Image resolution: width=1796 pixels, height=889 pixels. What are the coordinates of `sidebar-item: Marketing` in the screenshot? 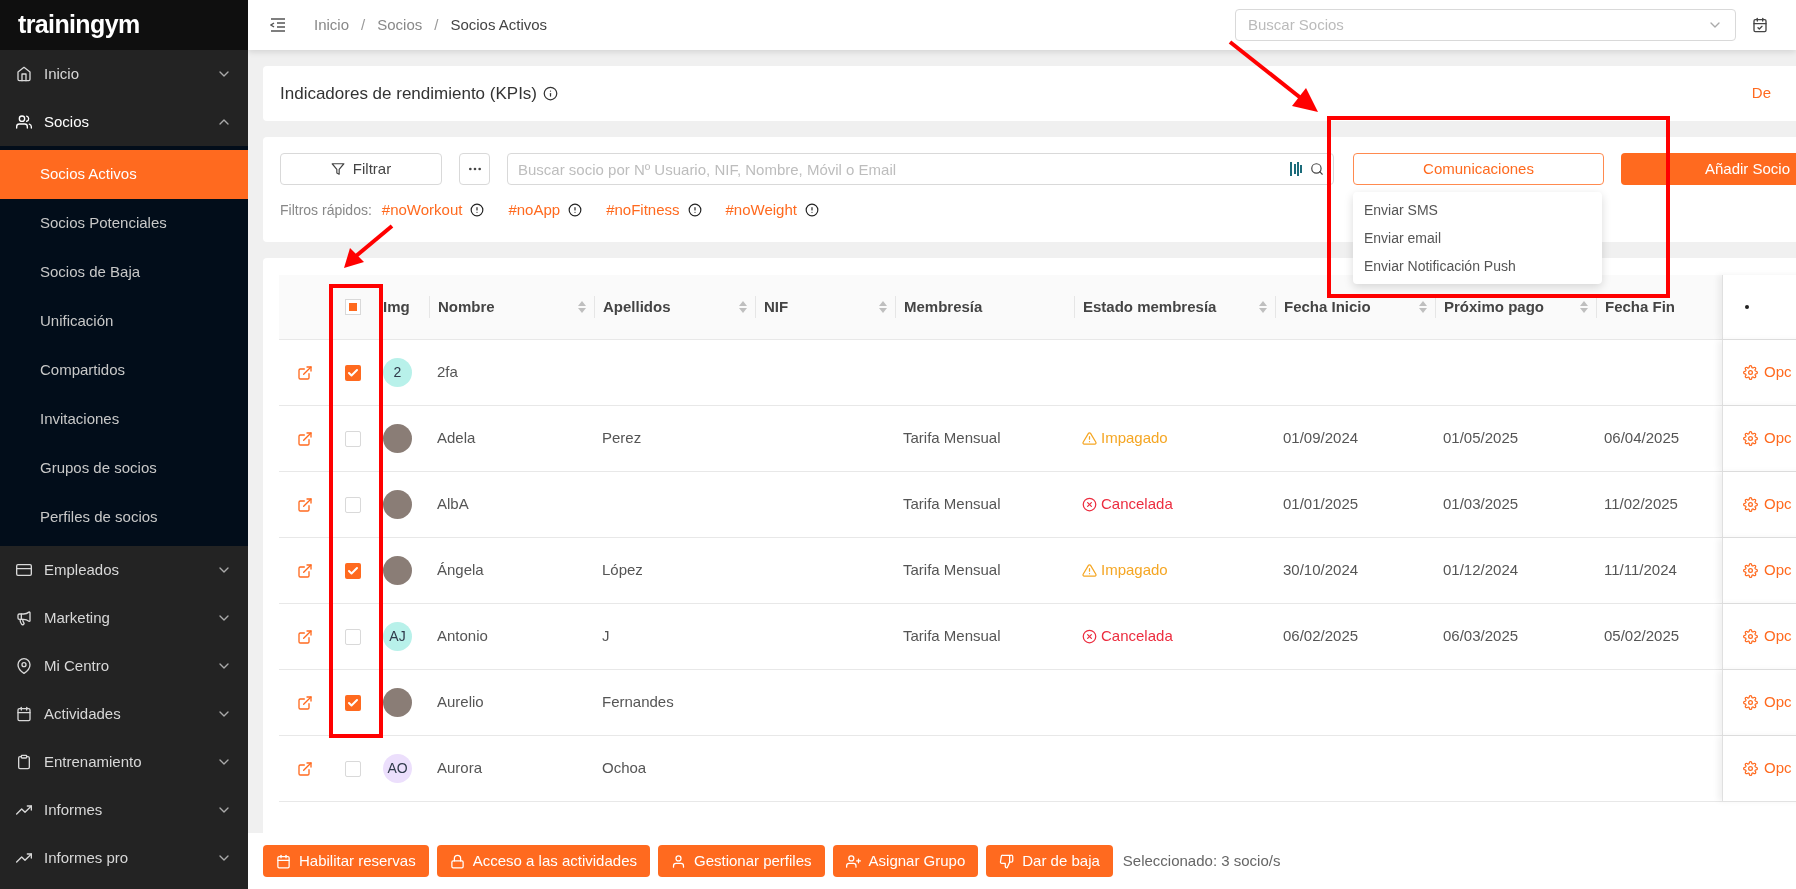 It's located at (124, 618).